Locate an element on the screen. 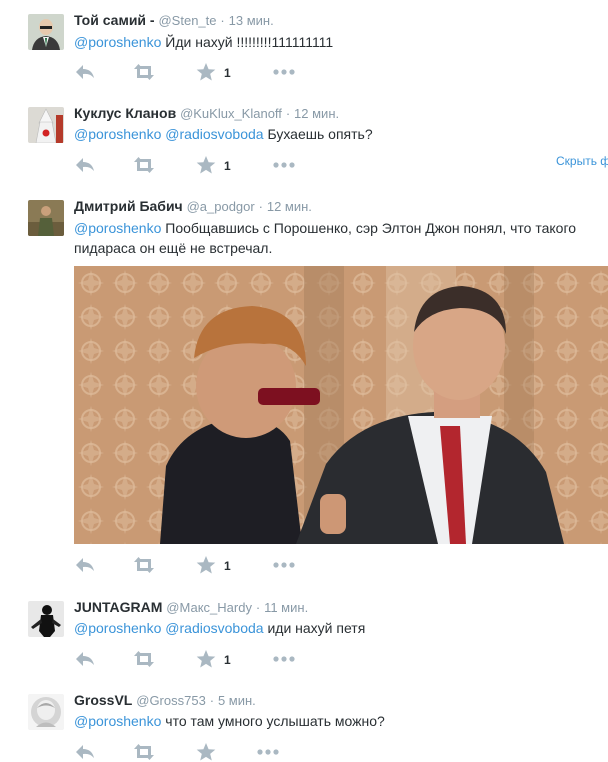 This screenshot has width=608, height=762. timestamp: 13 мин. is located at coordinates (251, 20).